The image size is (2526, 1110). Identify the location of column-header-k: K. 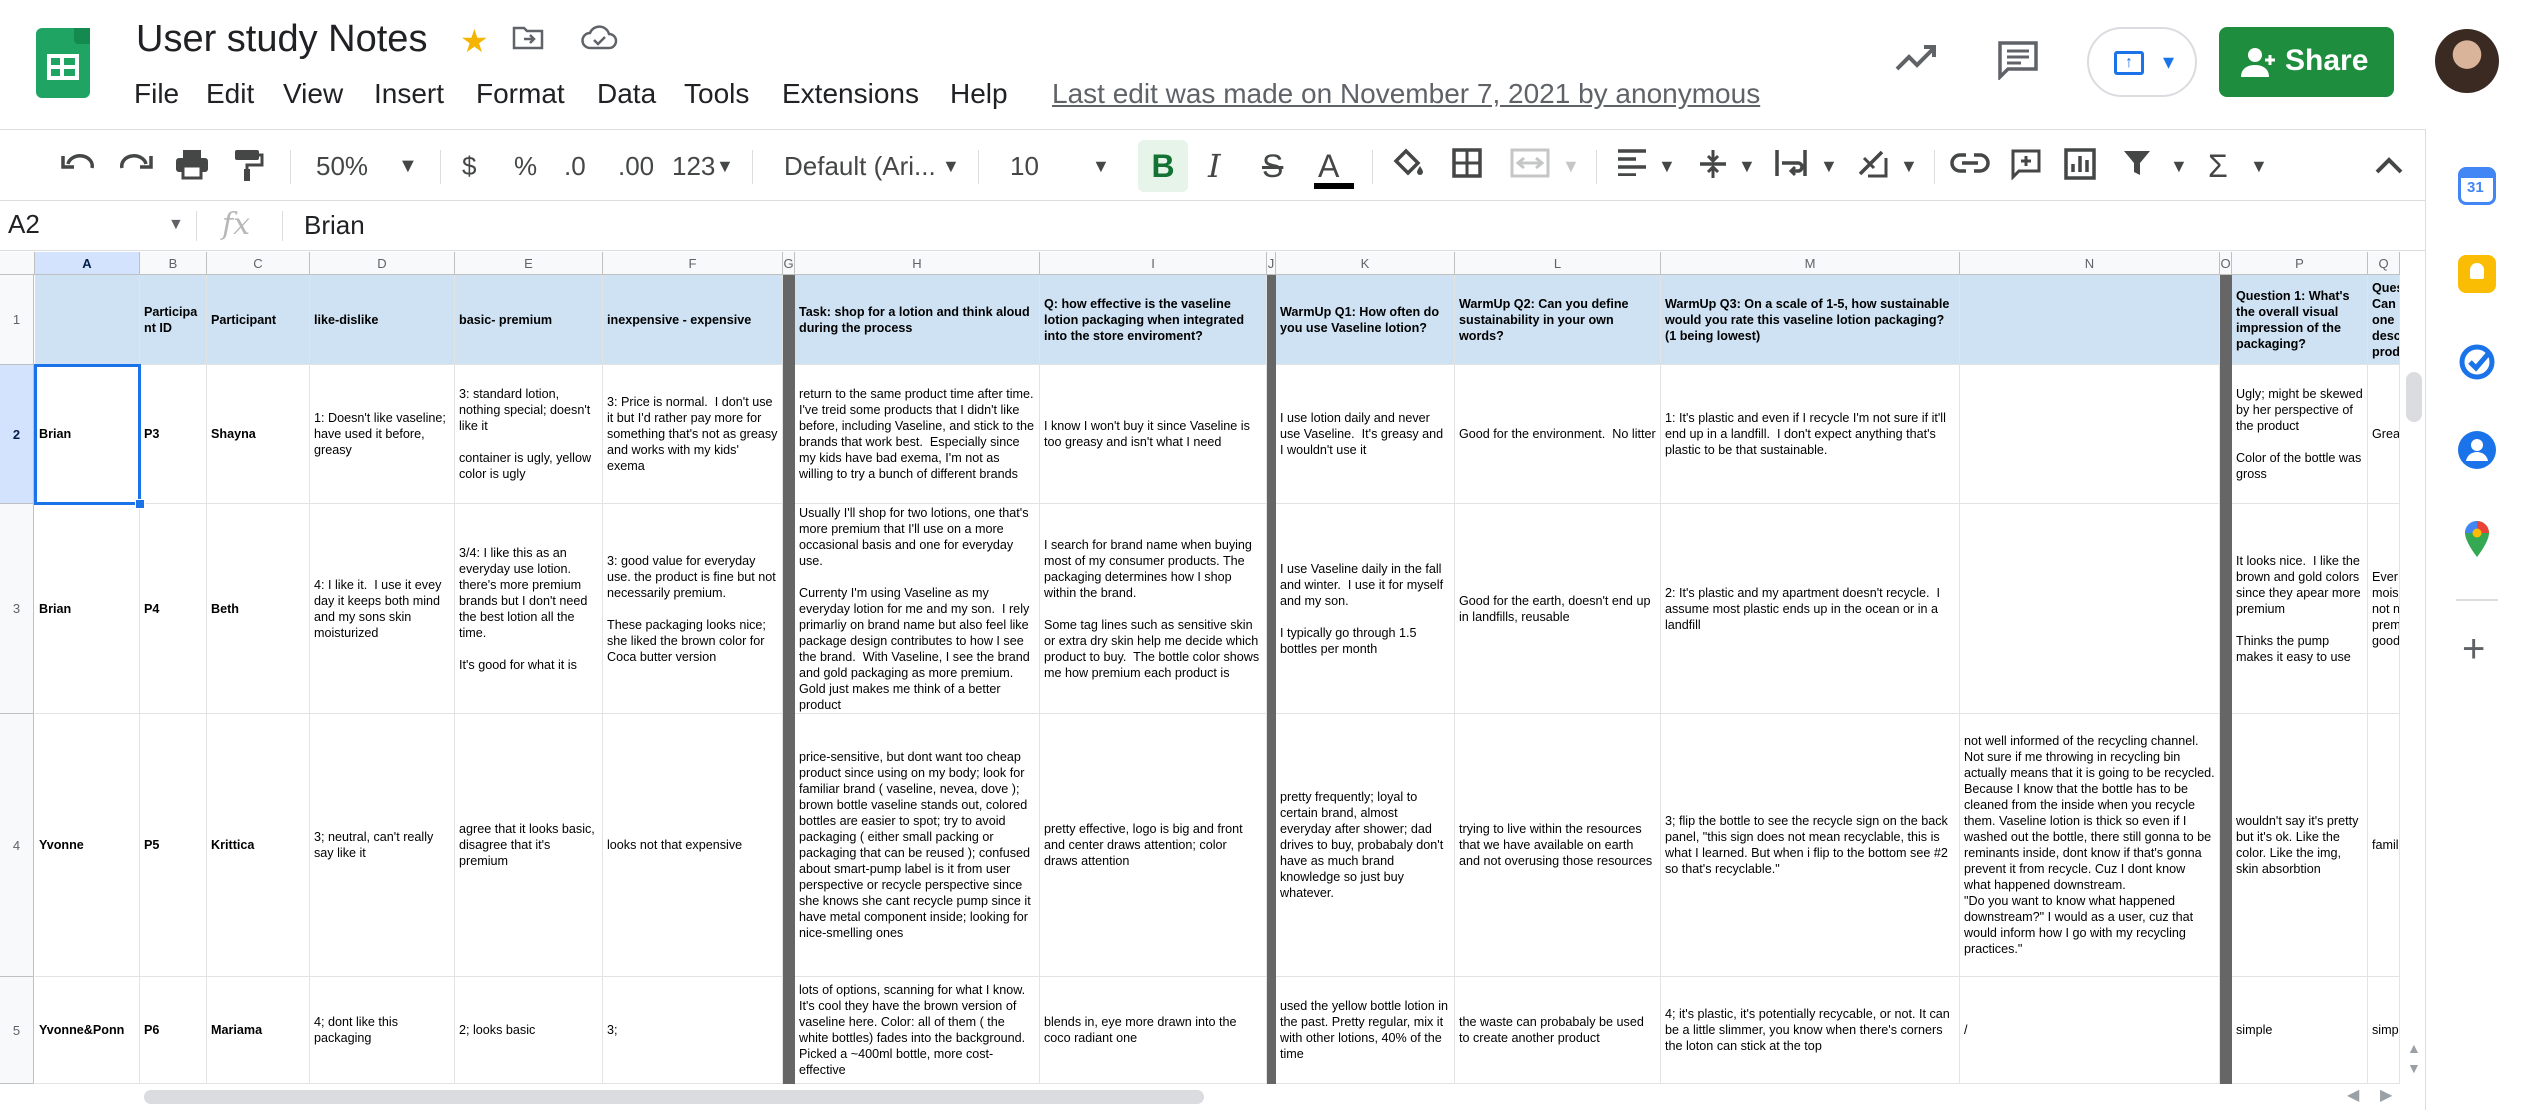
(1365, 263).